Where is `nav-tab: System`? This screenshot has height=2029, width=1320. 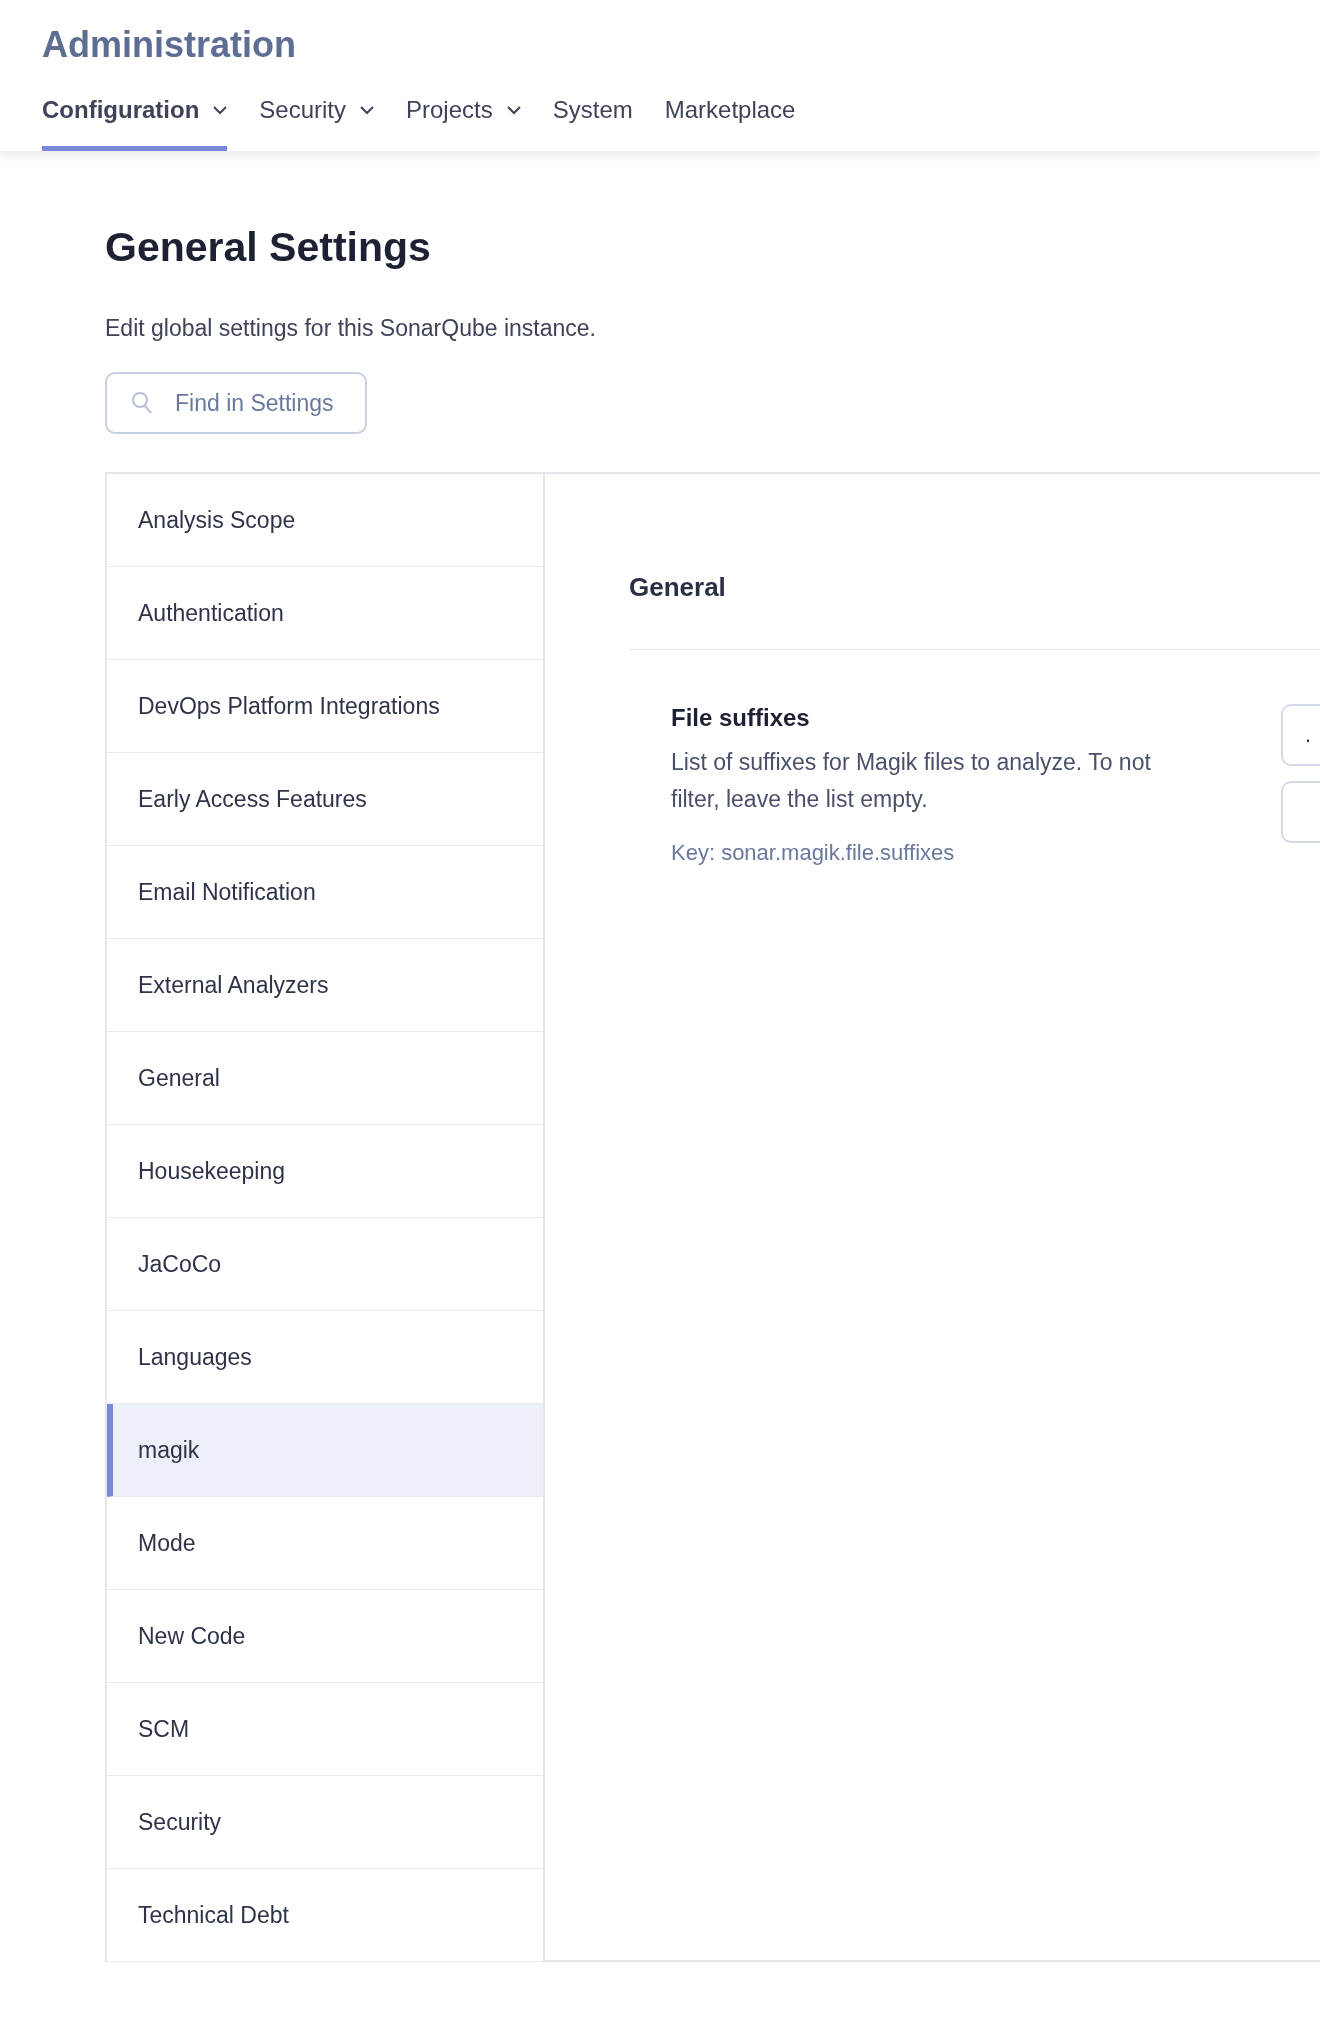 nav-tab: System is located at coordinates (592, 123).